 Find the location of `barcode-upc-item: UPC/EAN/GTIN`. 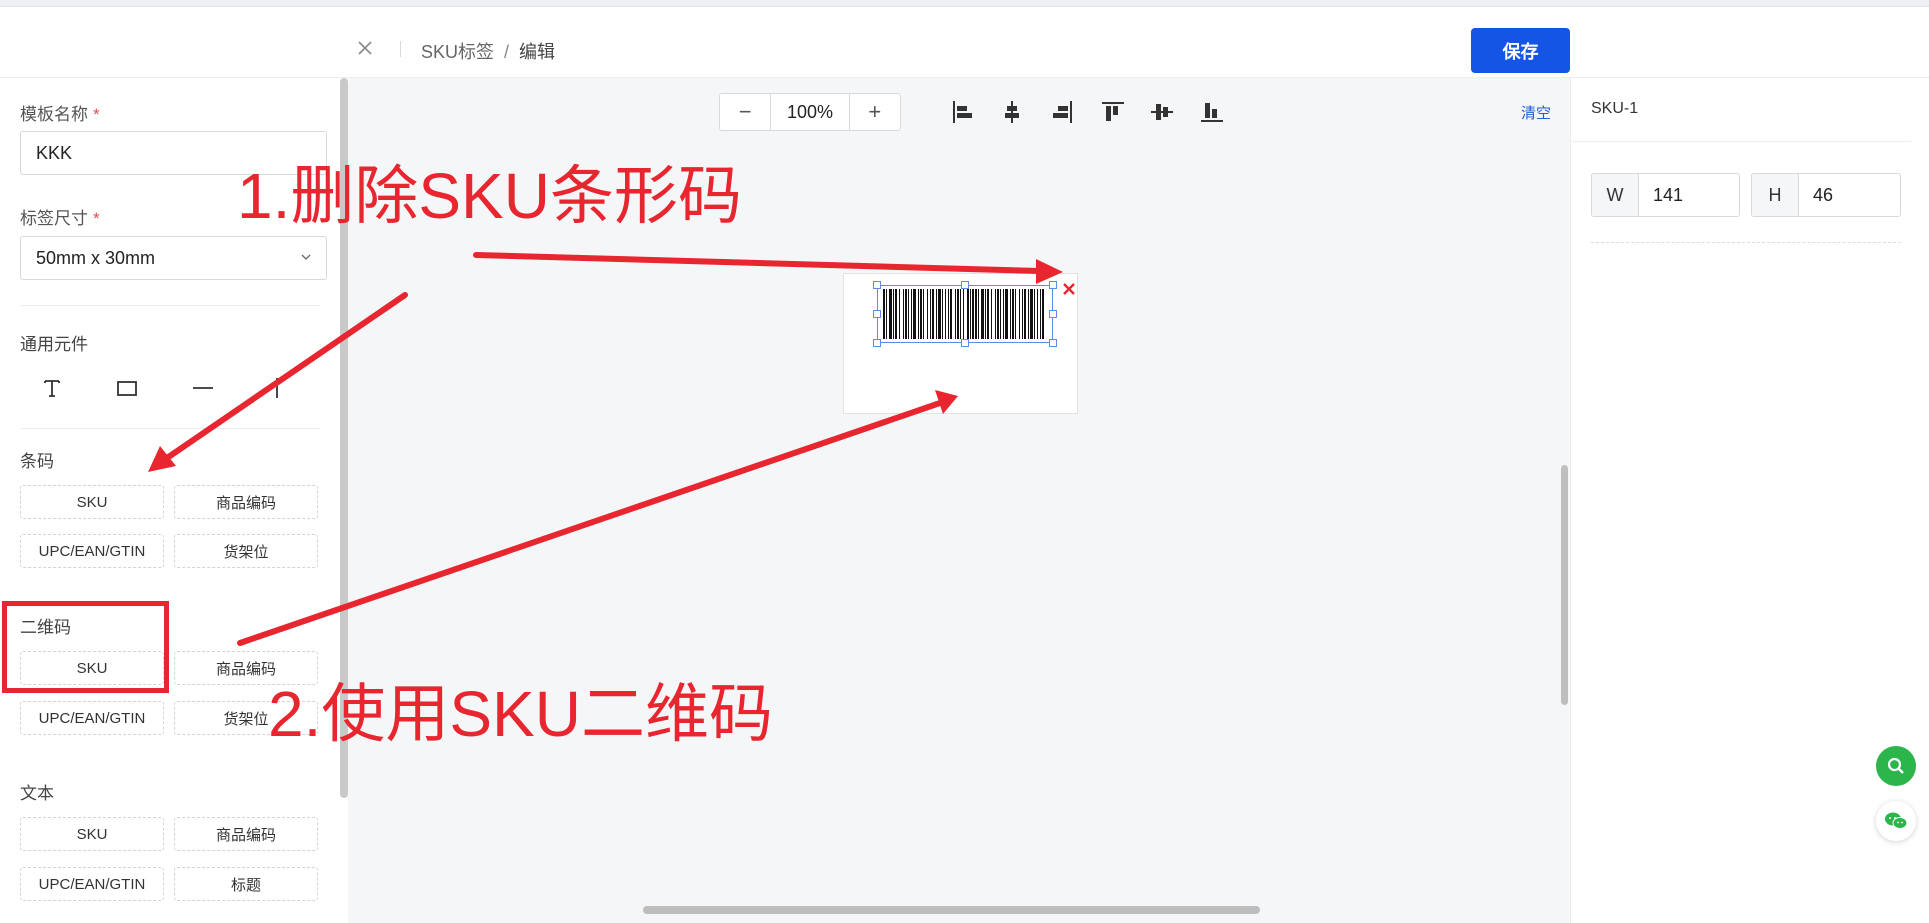

barcode-upc-item: UPC/EAN/GTIN is located at coordinates (92, 551).